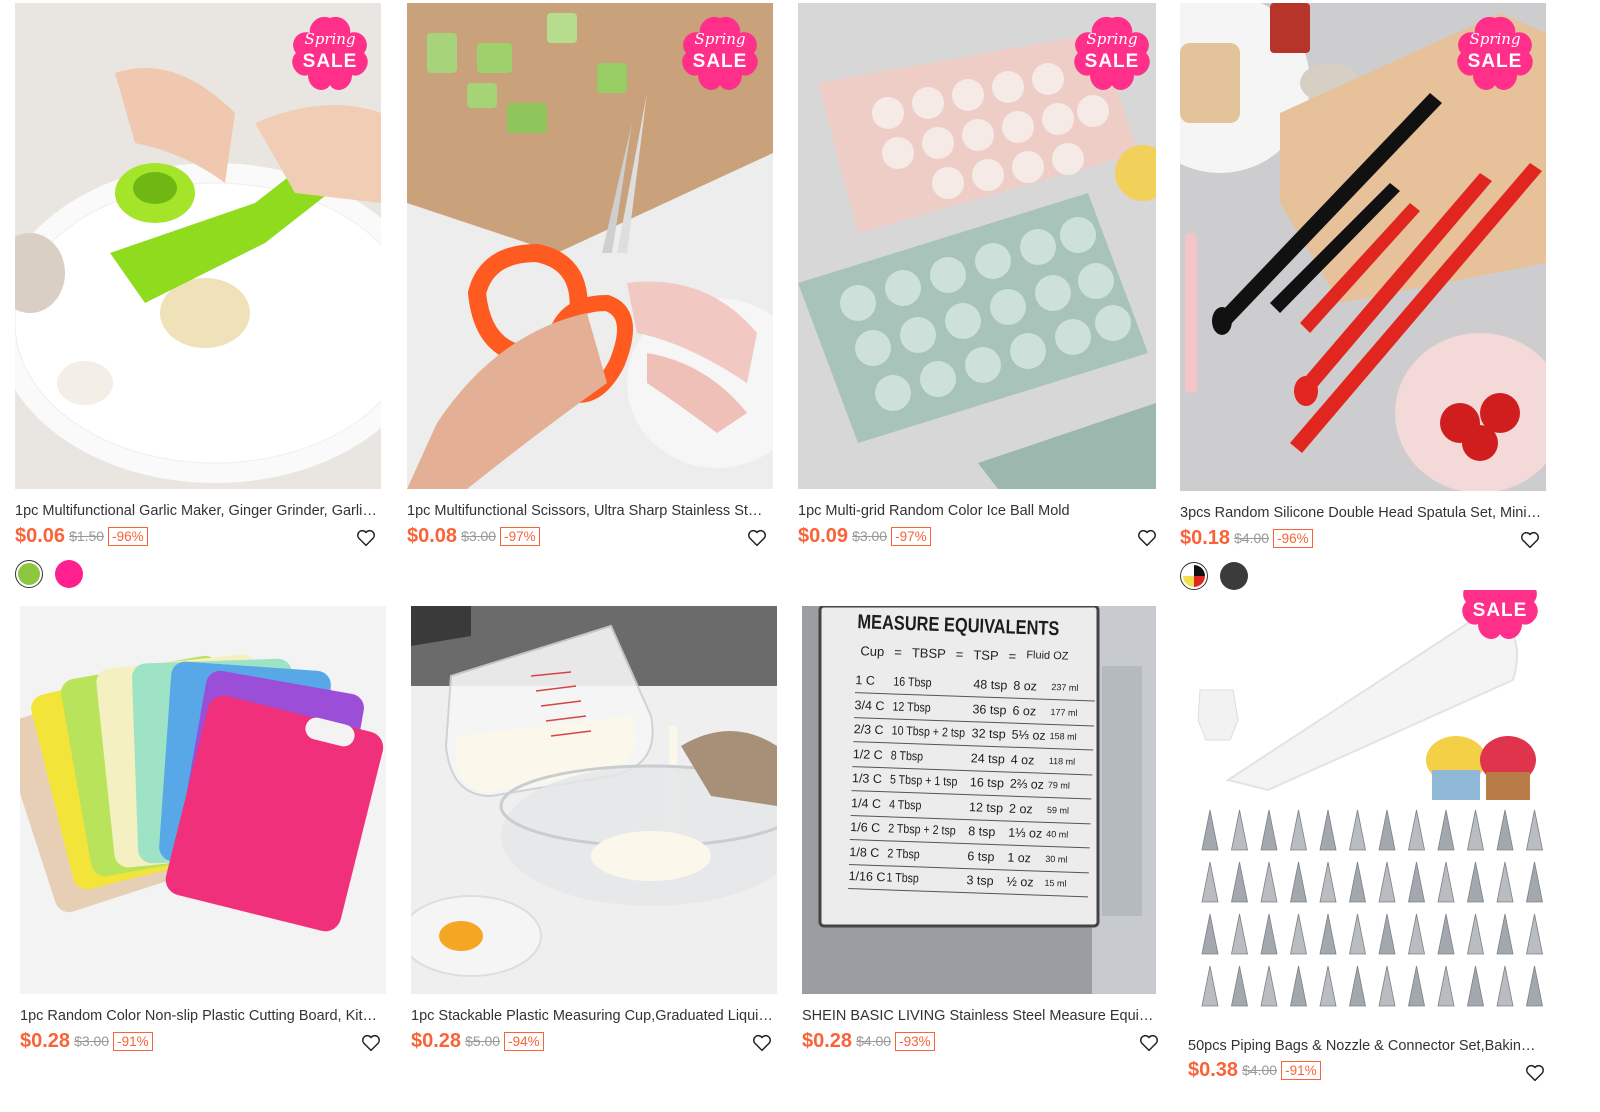 This screenshot has width=1600, height=1112. Describe the element at coordinates (866, 803) in the screenshot. I see `chart-sign-cell: 1/4 C` at that location.